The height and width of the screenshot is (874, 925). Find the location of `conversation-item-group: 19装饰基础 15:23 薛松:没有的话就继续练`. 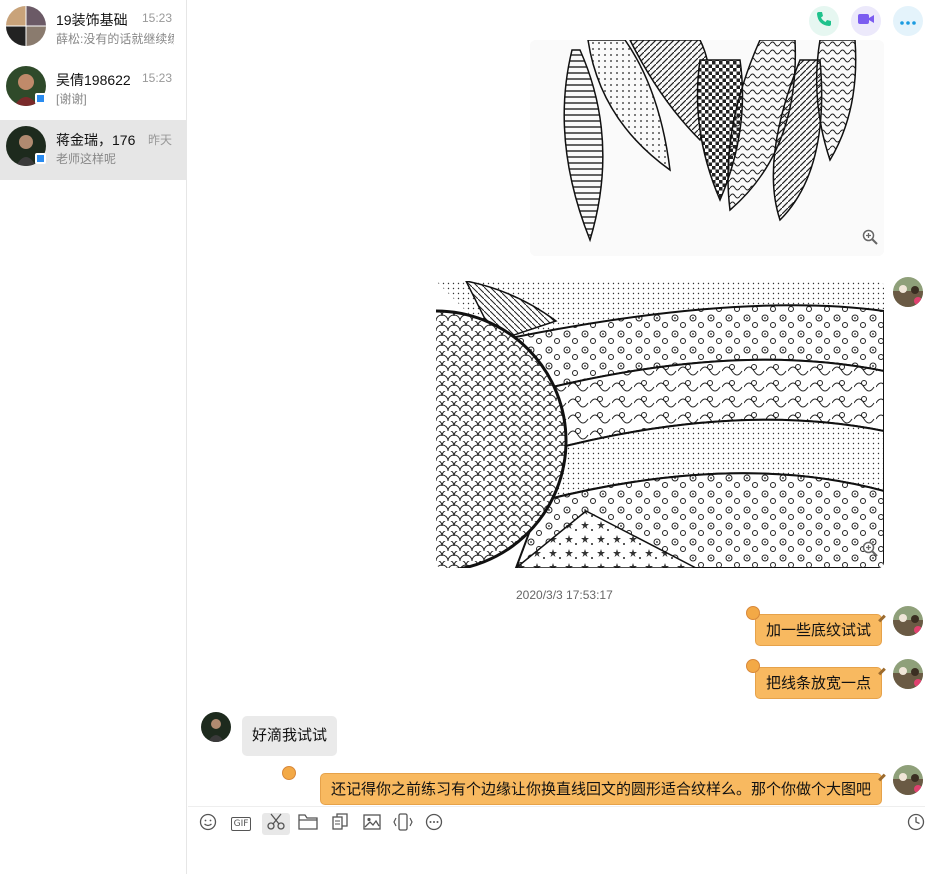

conversation-item-group: 19装饰基础 15:23 薛松:没有的话就继续练 is located at coordinates (93, 30).